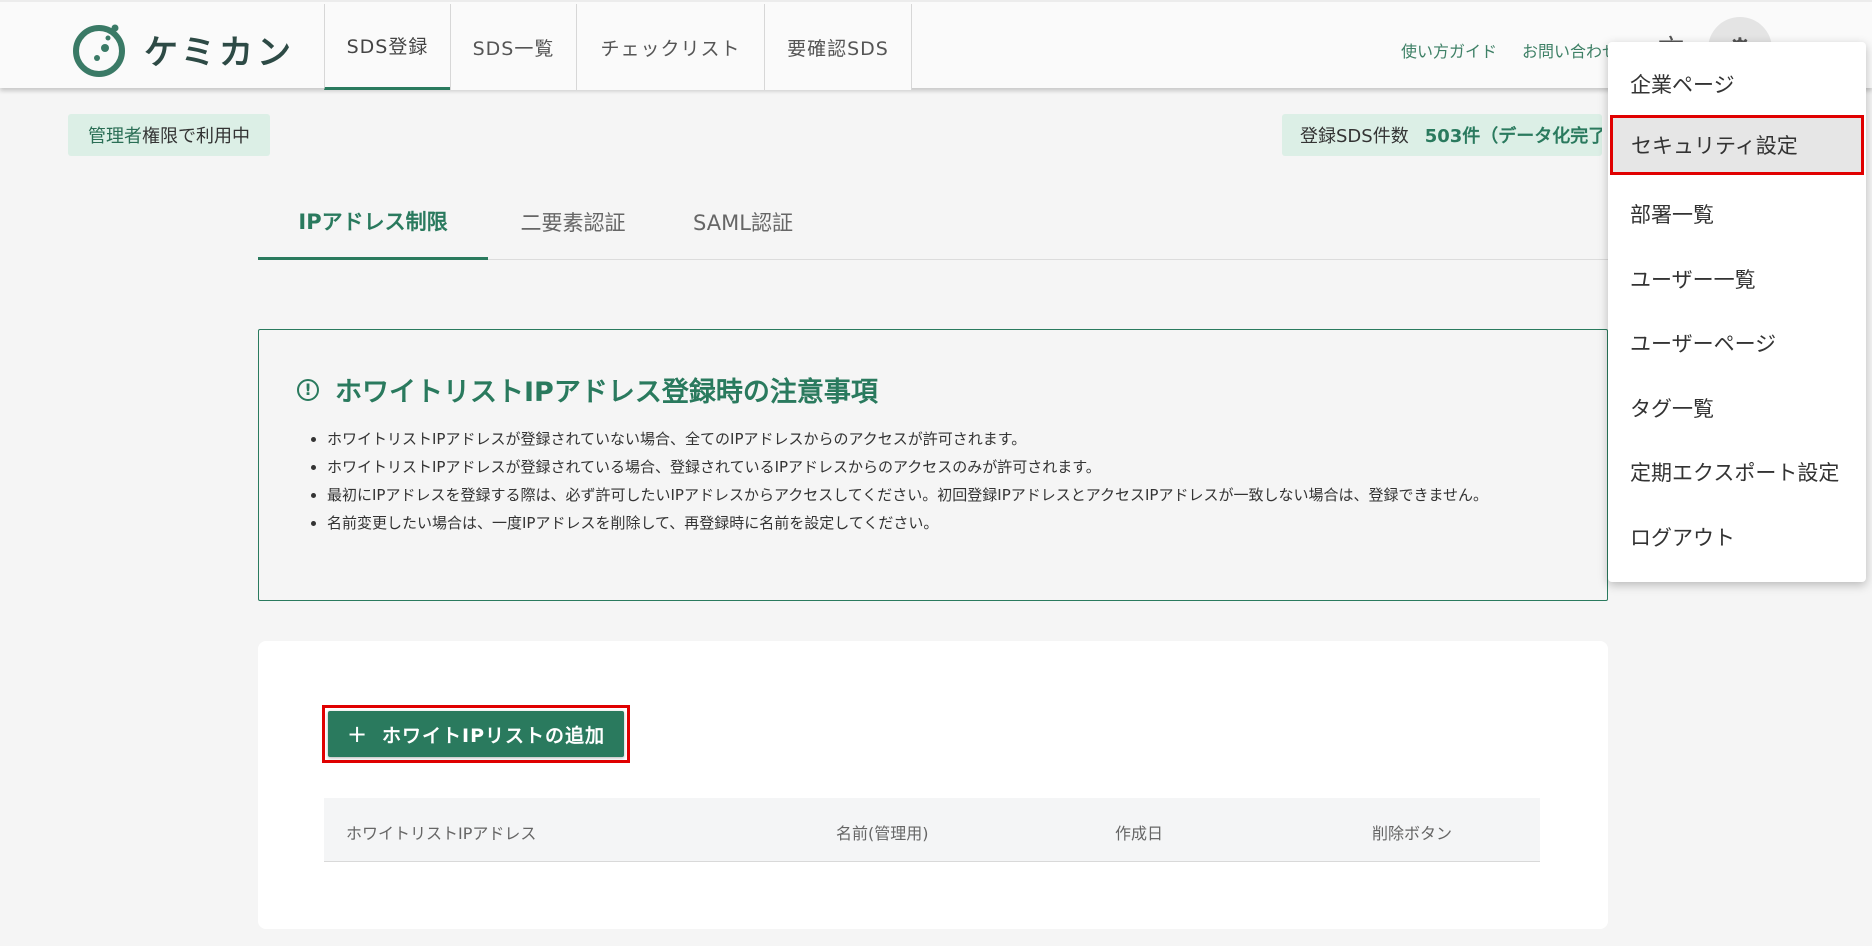 The image size is (1872, 946). I want to click on col-name: 名前(管理用), so click(882, 833).